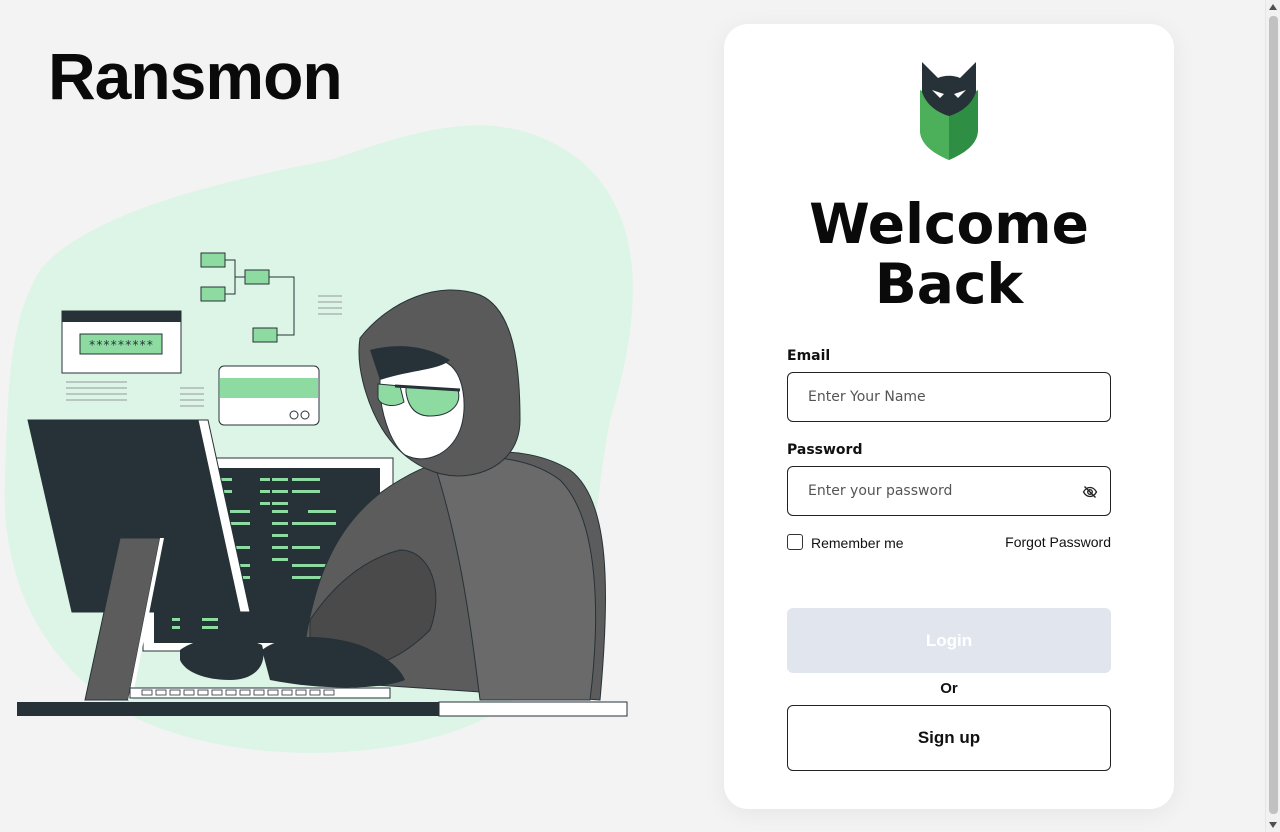  What do you see at coordinates (195, 76) in the screenshot?
I see `brand-title: Ransmon` at bounding box center [195, 76].